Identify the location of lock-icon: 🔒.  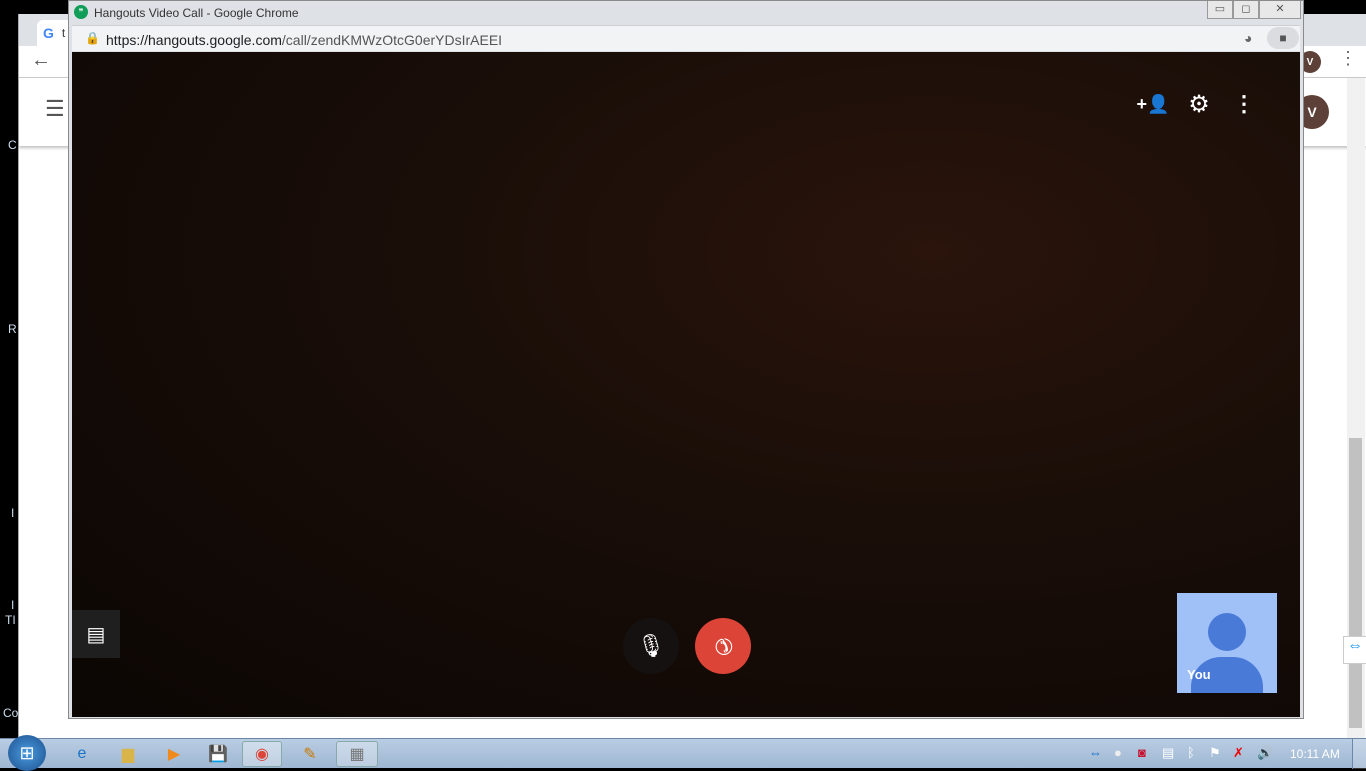
(92, 38).